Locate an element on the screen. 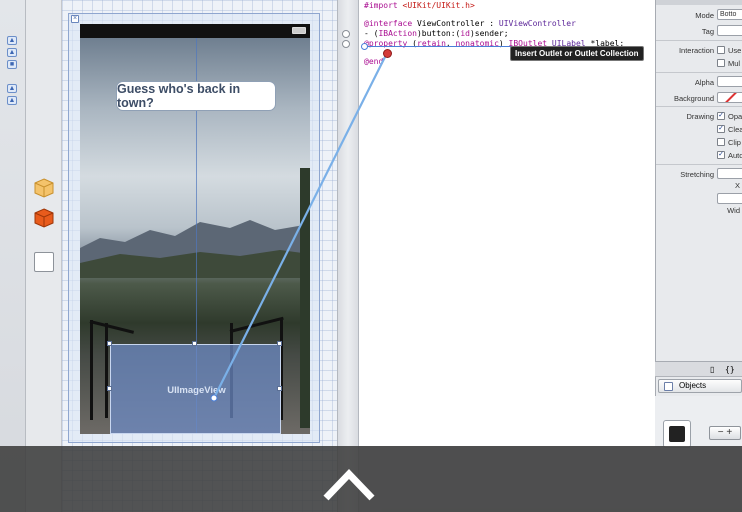  image-view-element: UIImageView is located at coordinates (195, 389).